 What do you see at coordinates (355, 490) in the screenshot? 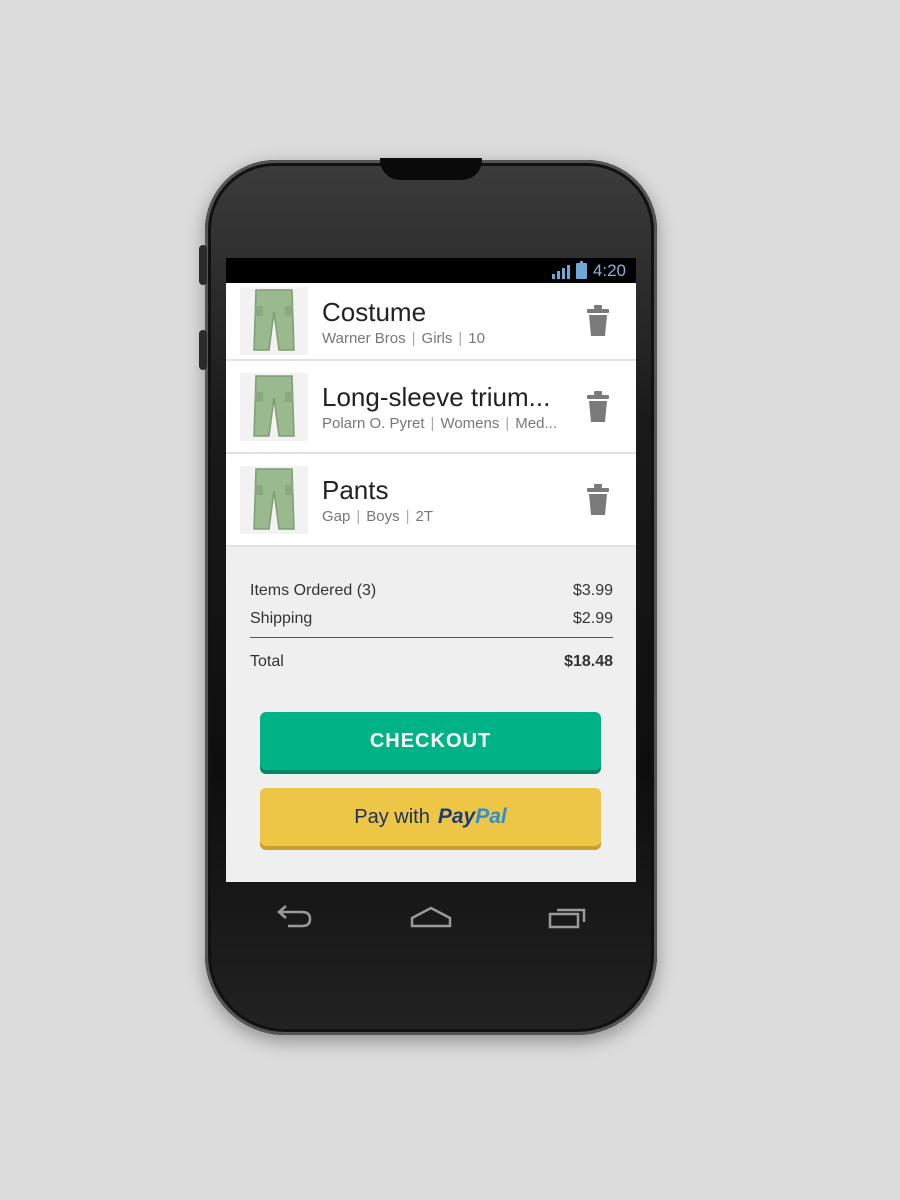
I see `item-title: Pants` at bounding box center [355, 490].